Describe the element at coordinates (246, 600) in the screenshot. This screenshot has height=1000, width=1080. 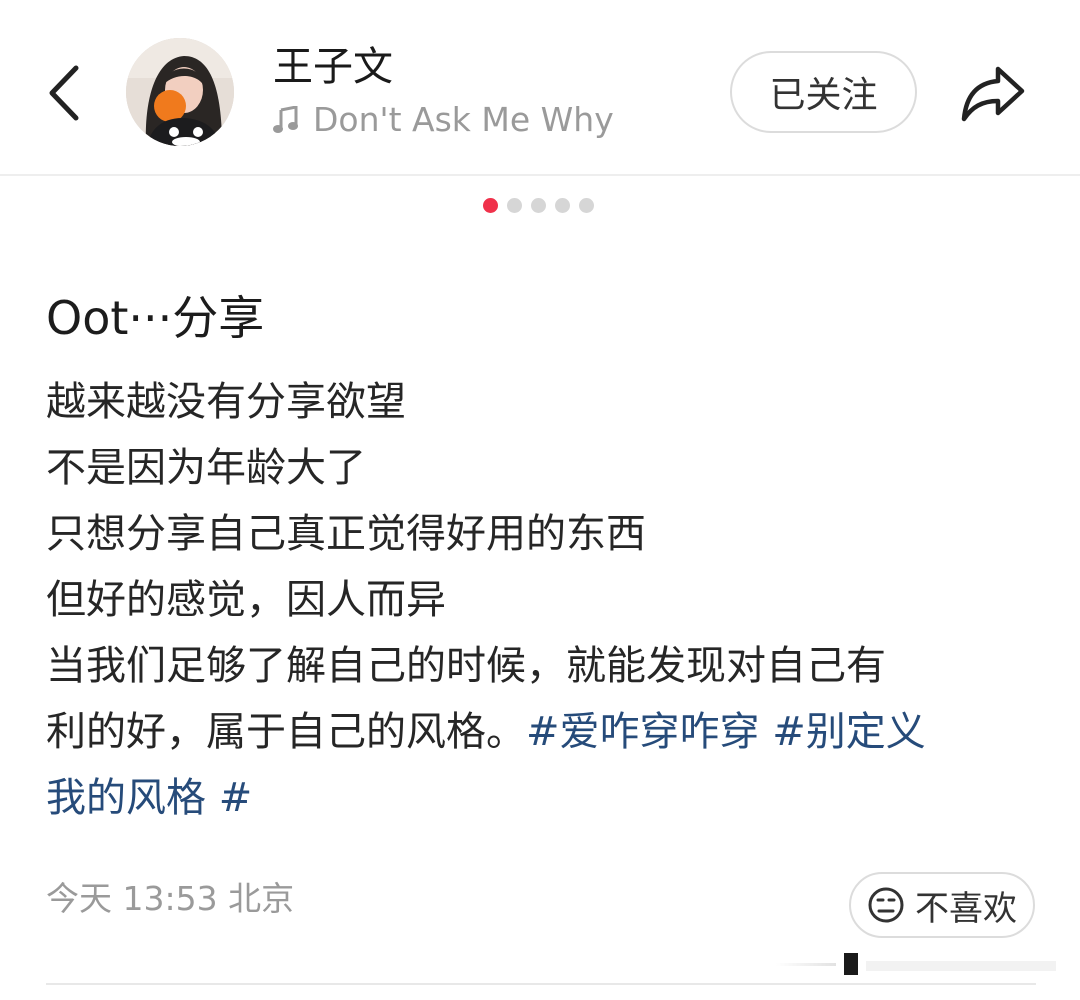
I see `post-line: 但好的感觉，因人而异` at that location.